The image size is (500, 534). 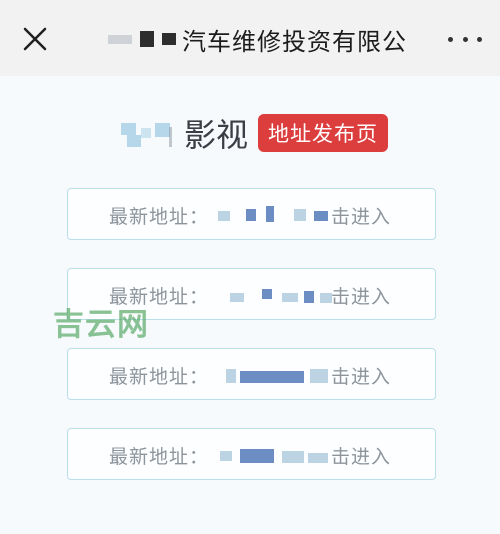 I want to click on close-button, so click(x=35, y=39).